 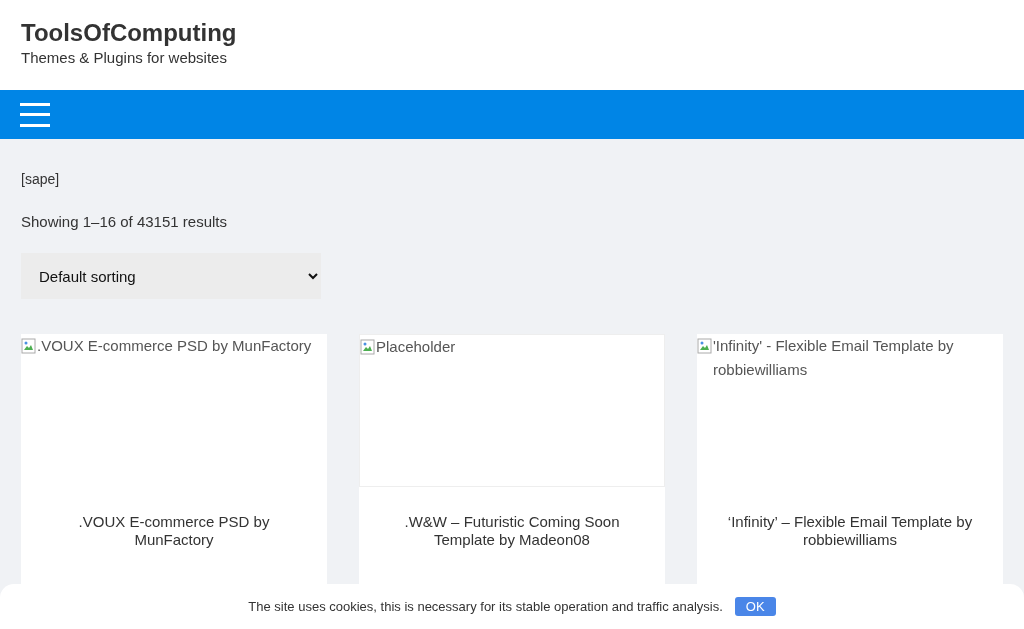 What do you see at coordinates (850, 459) in the screenshot?
I see `product-card: 'Infinity' - Flexible Email Template by robbiewilliams ‘Infinity’ – Flexible Email Template by robbiewilliams` at bounding box center [850, 459].